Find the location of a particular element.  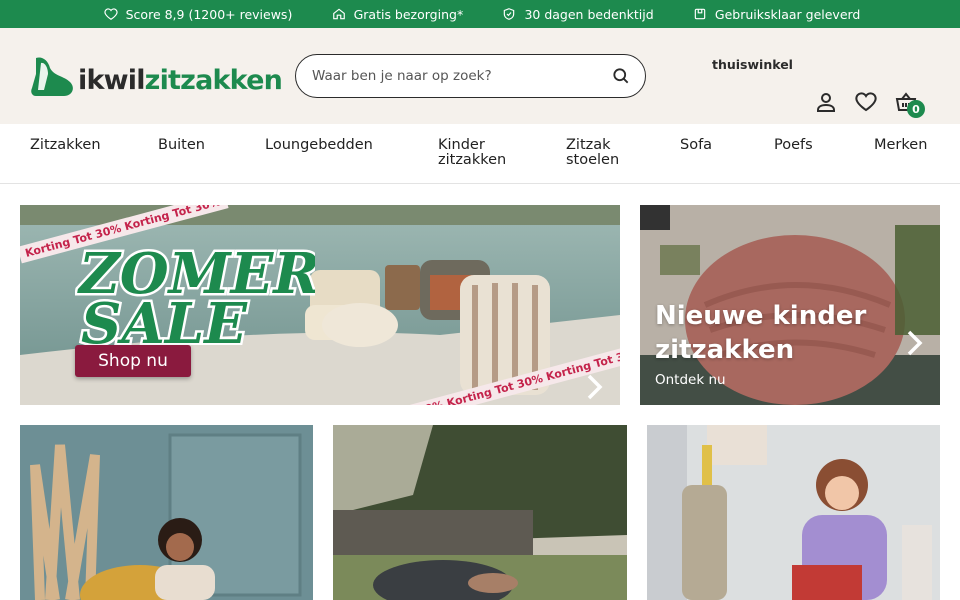

logo-text: ikwilzitzakken is located at coordinates (180, 80).